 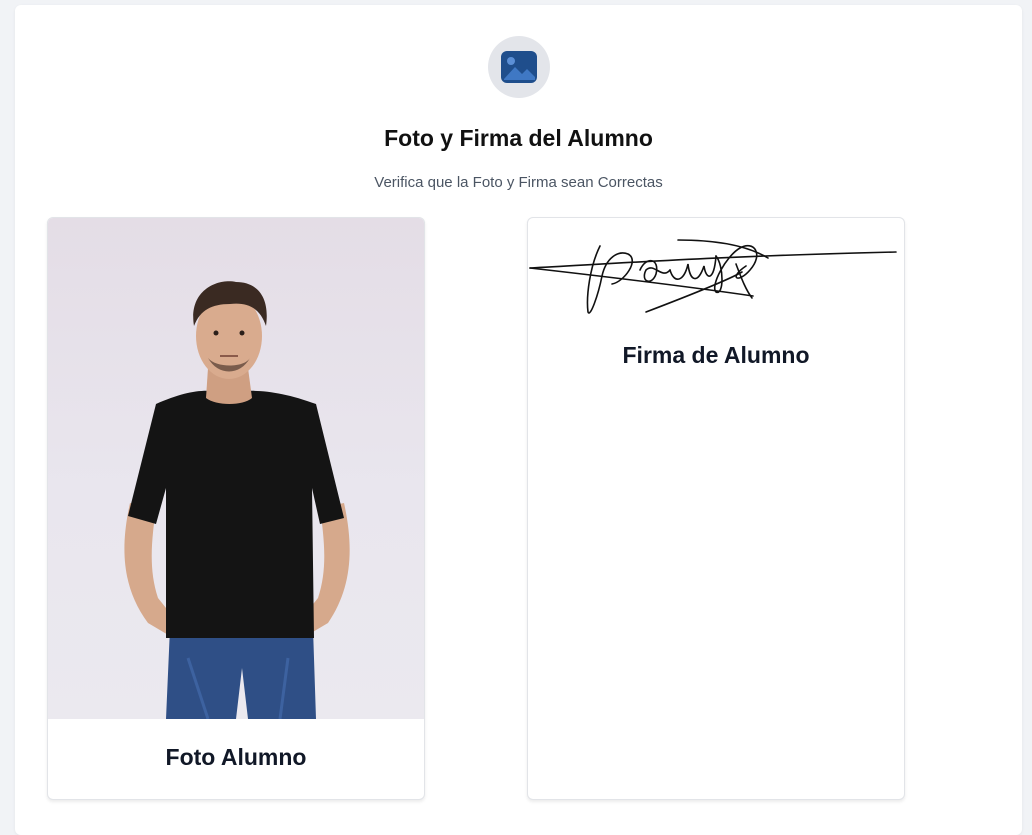 What do you see at coordinates (236, 757) in the screenshot?
I see `photo-card-label: Foto Alumno` at bounding box center [236, 757].